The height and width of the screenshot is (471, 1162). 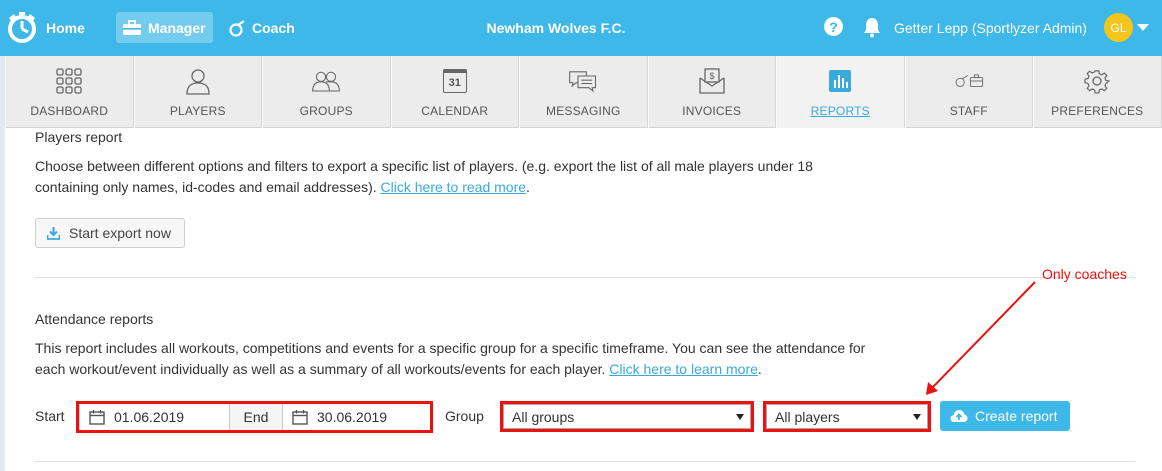 What do you see at coordinates (273, 28) in the screenshot?
I see `coach-label: Coach` at bounding box center [273, 28].